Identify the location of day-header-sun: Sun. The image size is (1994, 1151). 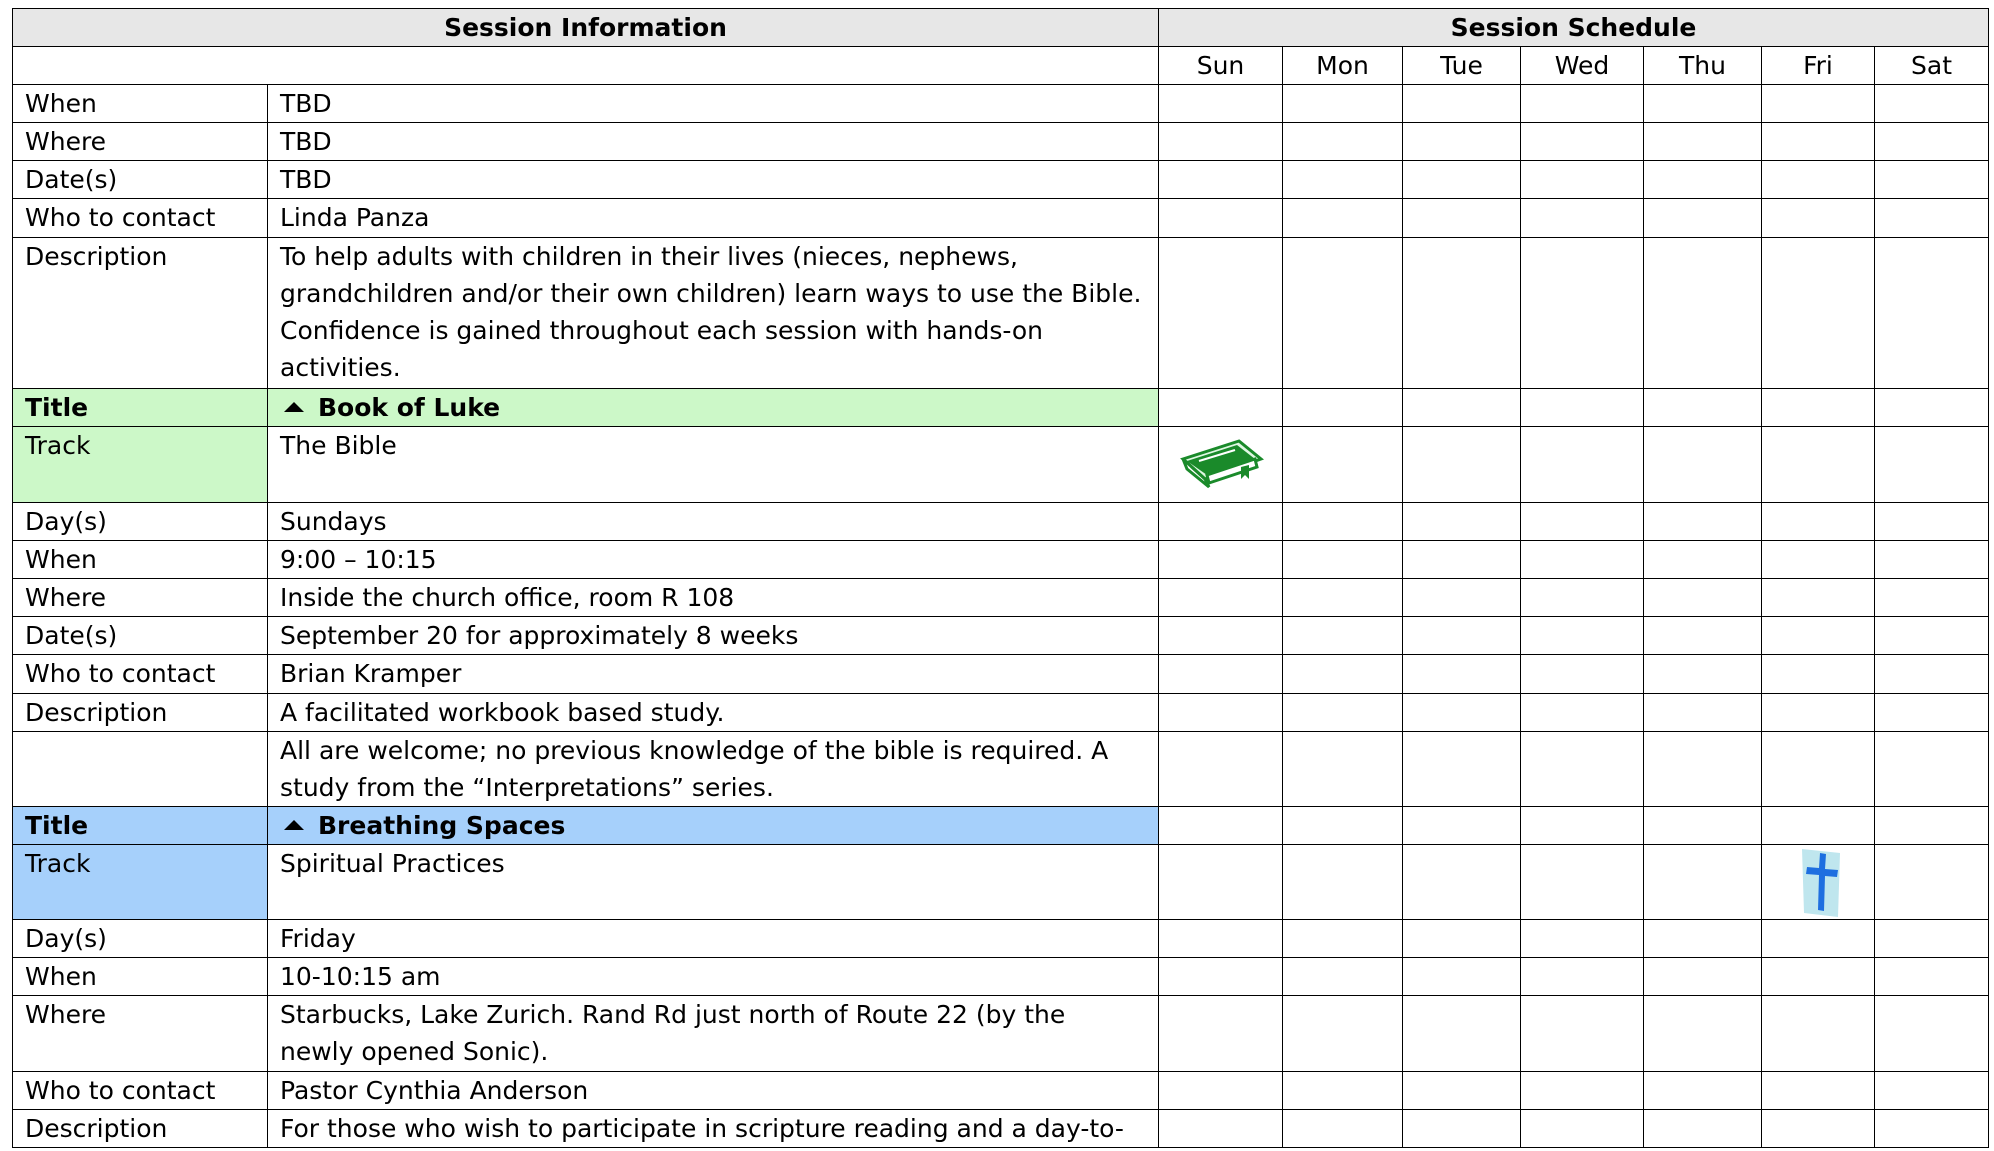
(1220, 65).